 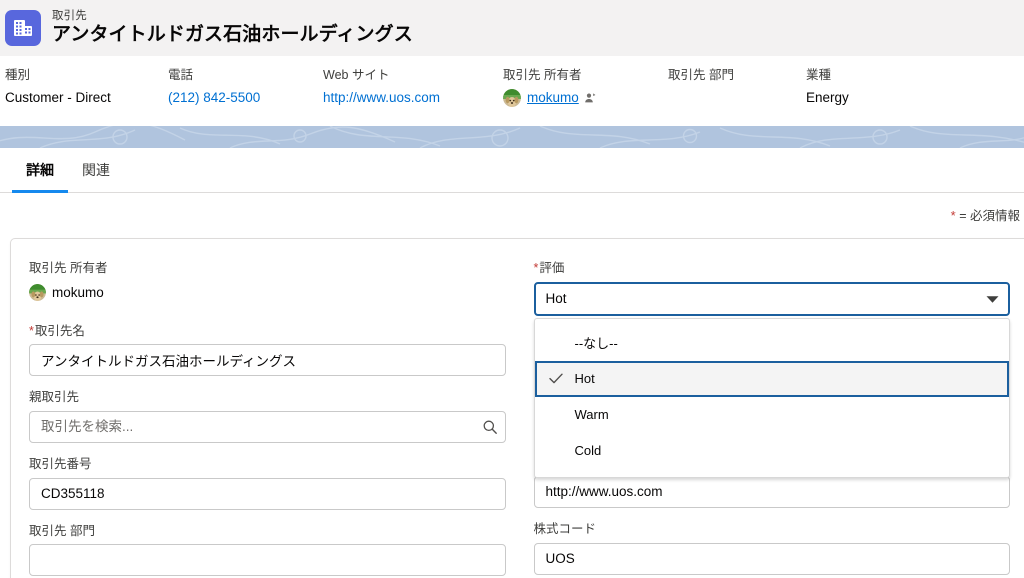 I want to click on field-website, so click(x=771, y=491).